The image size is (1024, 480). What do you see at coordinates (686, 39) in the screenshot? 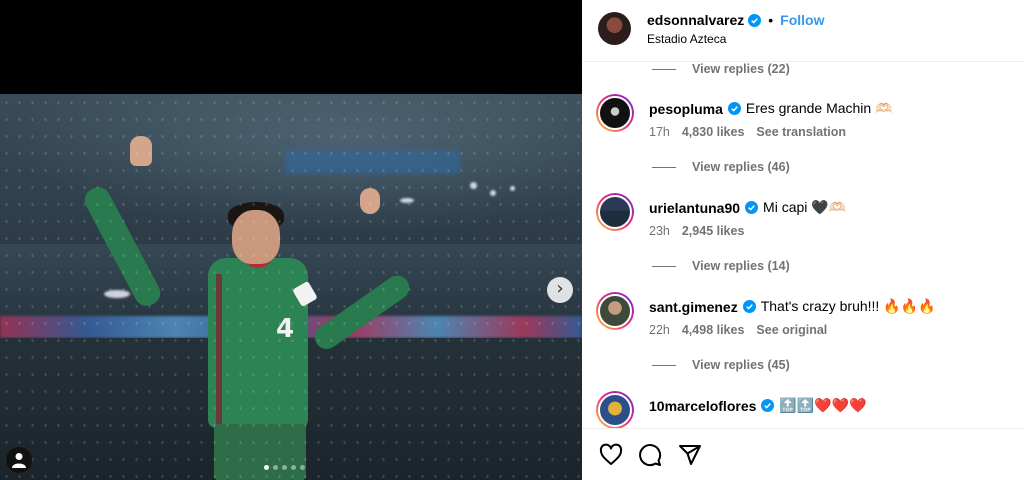
I see `post-location: Estadio Azteca` at bounding box center [686, 39].